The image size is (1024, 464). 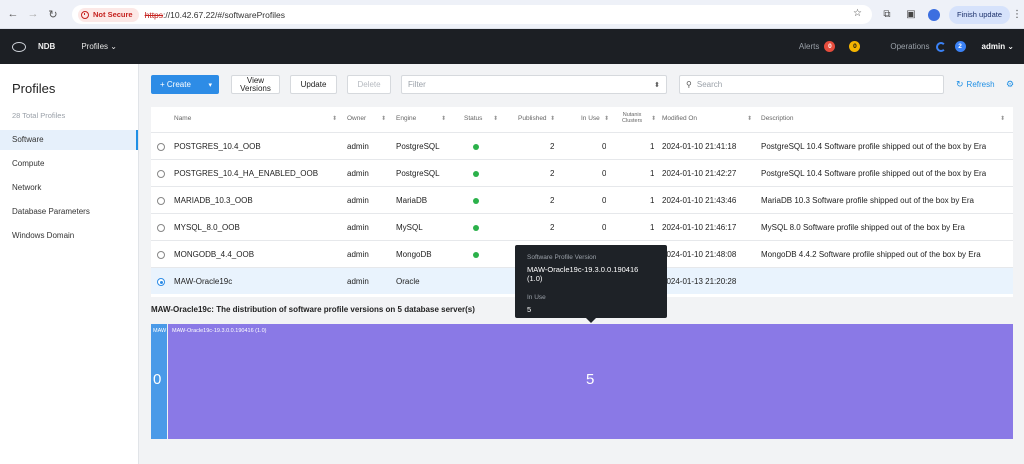 What do you see at coordinates (69, 164) in the screenshot?
I see `sidebar-item-compute: Compute` at bounding box center [69, 164].